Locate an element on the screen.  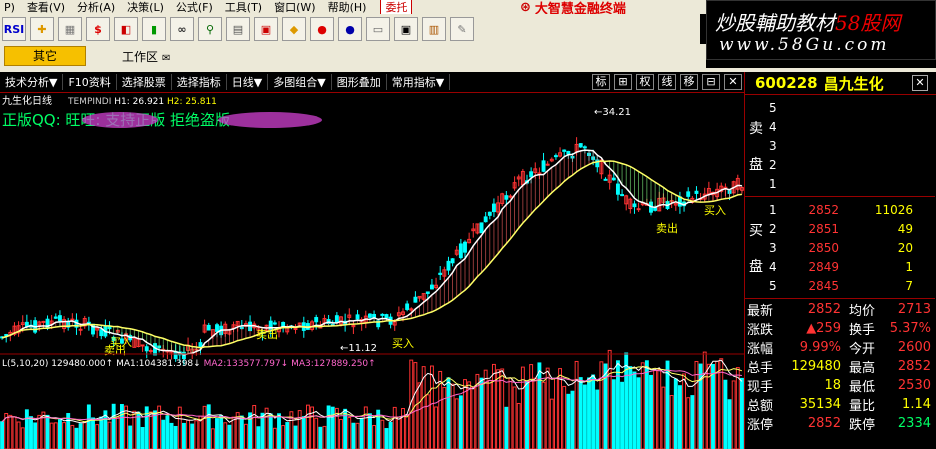
select-stock-button: 选择股票 is located at coordinates (144, 82).